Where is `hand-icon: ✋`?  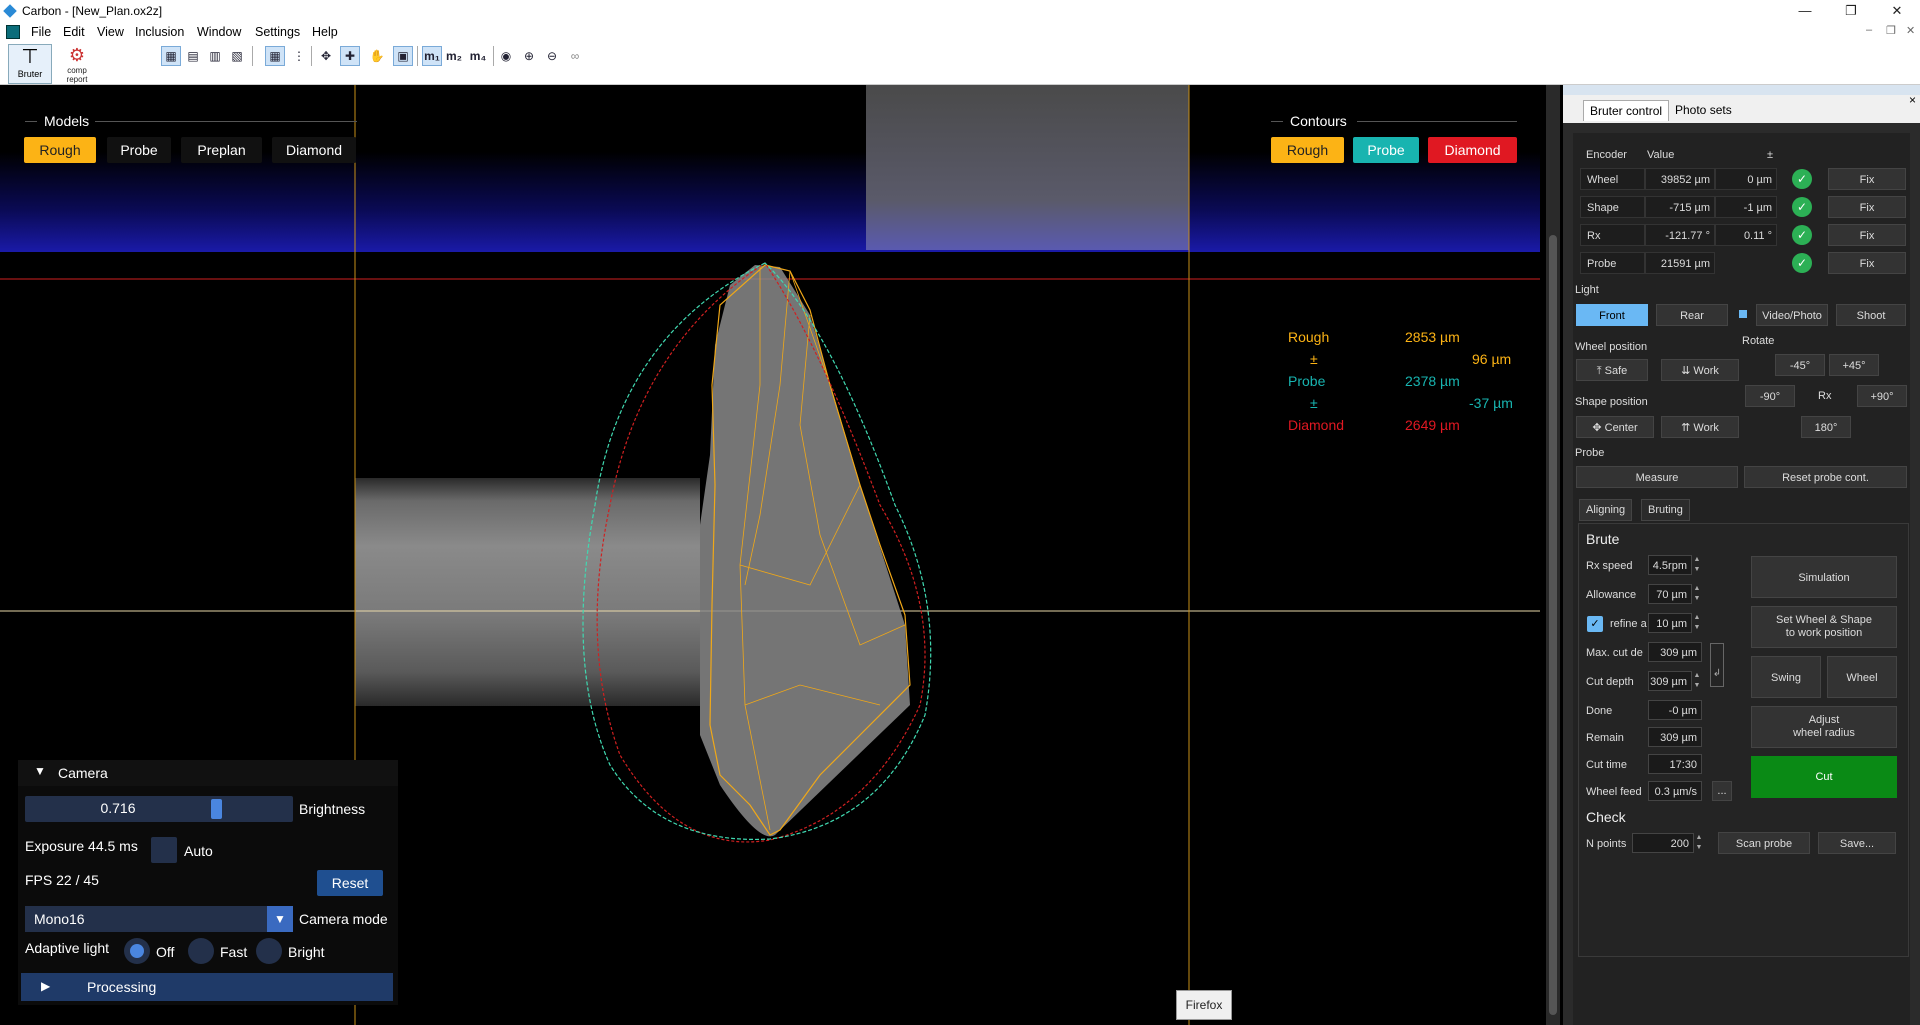
hand-icon: ✋ is located at coordinates (377, 56).